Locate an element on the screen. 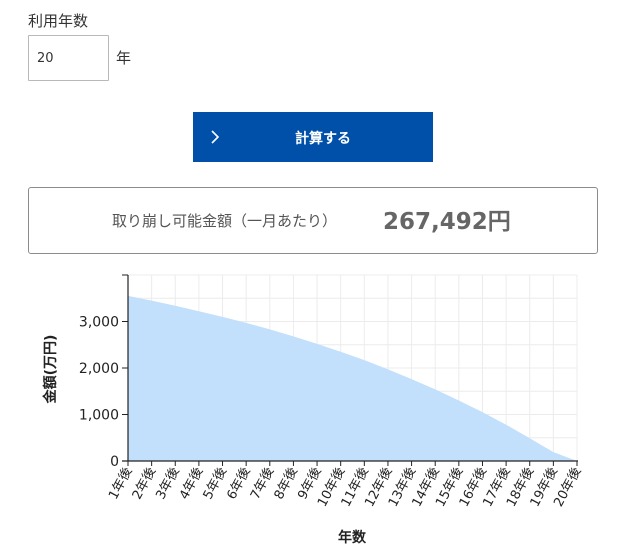 Image resolution: width=628 pixels, height=555 pixels. y-axis-ticks: 0 1,000 2,000 3,000 is located at coordinates (103, 372).